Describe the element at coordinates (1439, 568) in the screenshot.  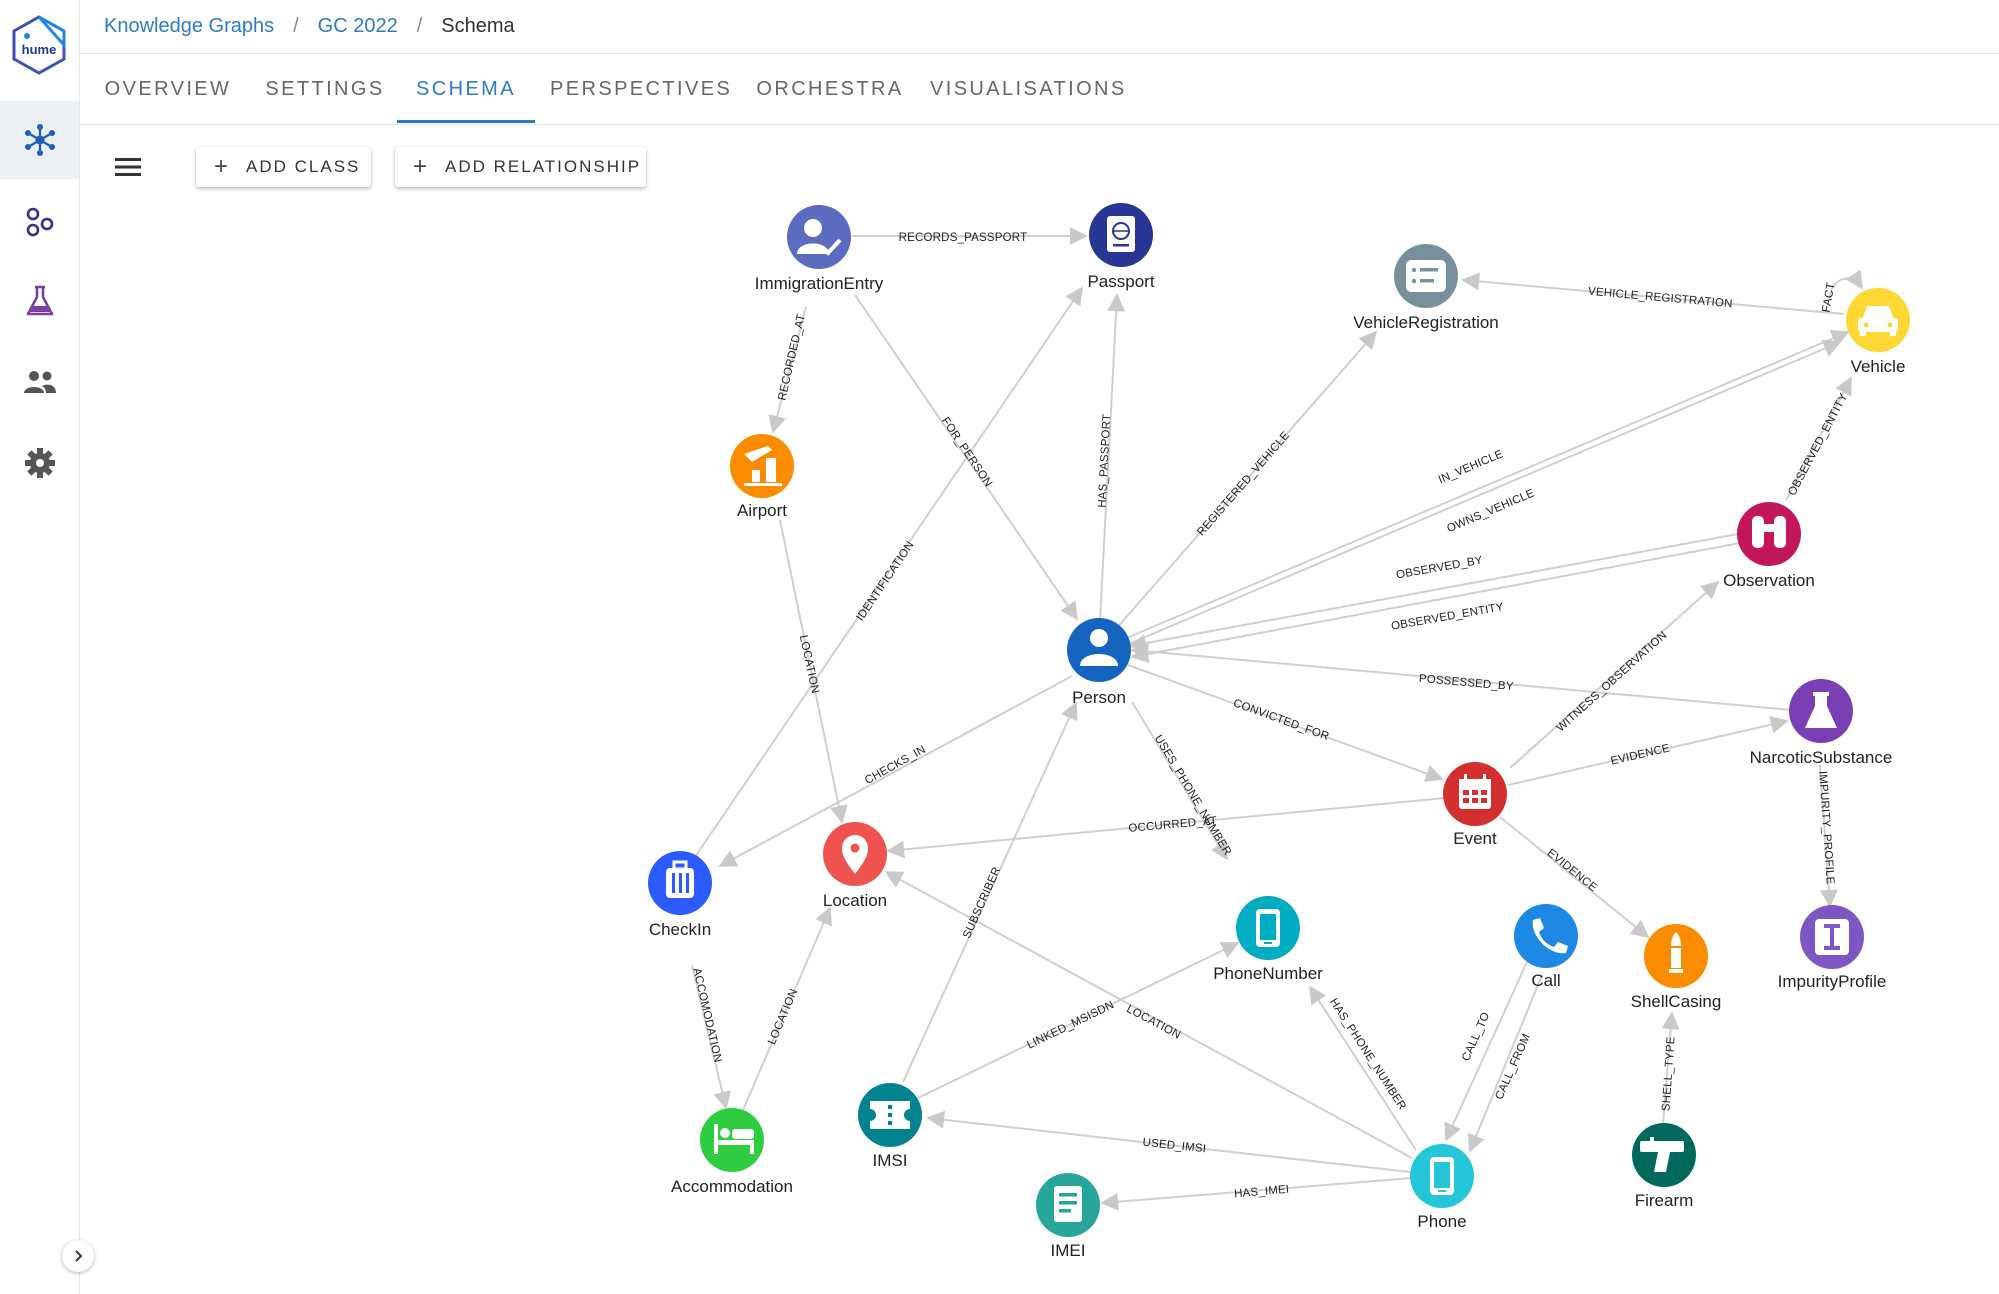
I see `edge-label: OBSERVED_BY` at that location.